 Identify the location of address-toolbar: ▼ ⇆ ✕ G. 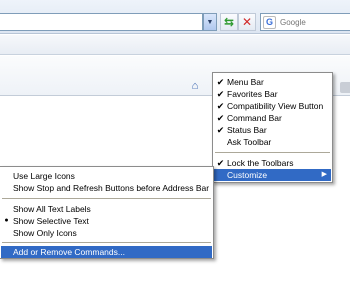
(175, 17).